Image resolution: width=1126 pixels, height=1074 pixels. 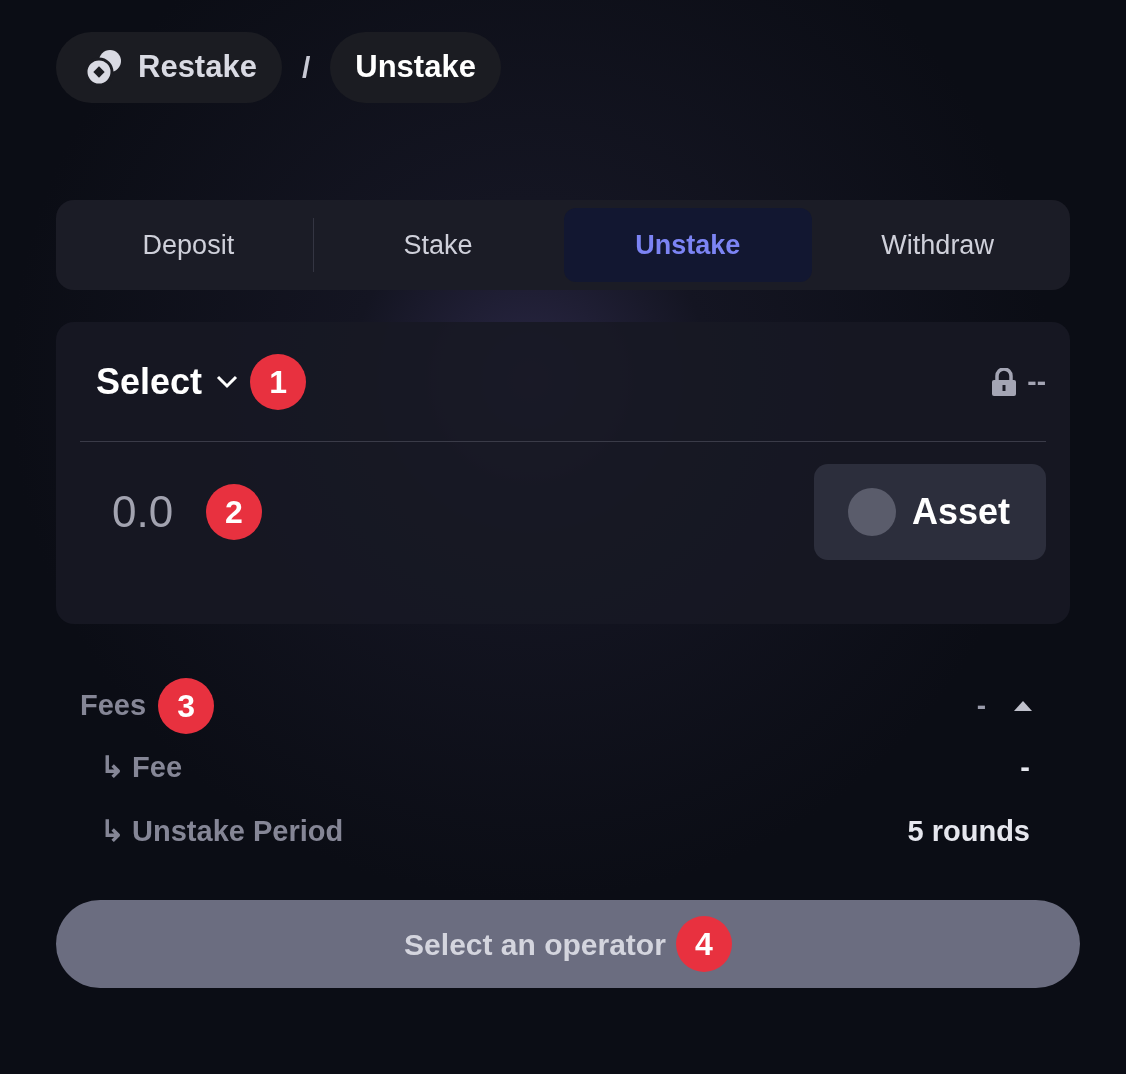 What do you see at coordinates (937, 245) in the screenshot?
I see `tab: Withdraw` at bounding box center [937, 245].